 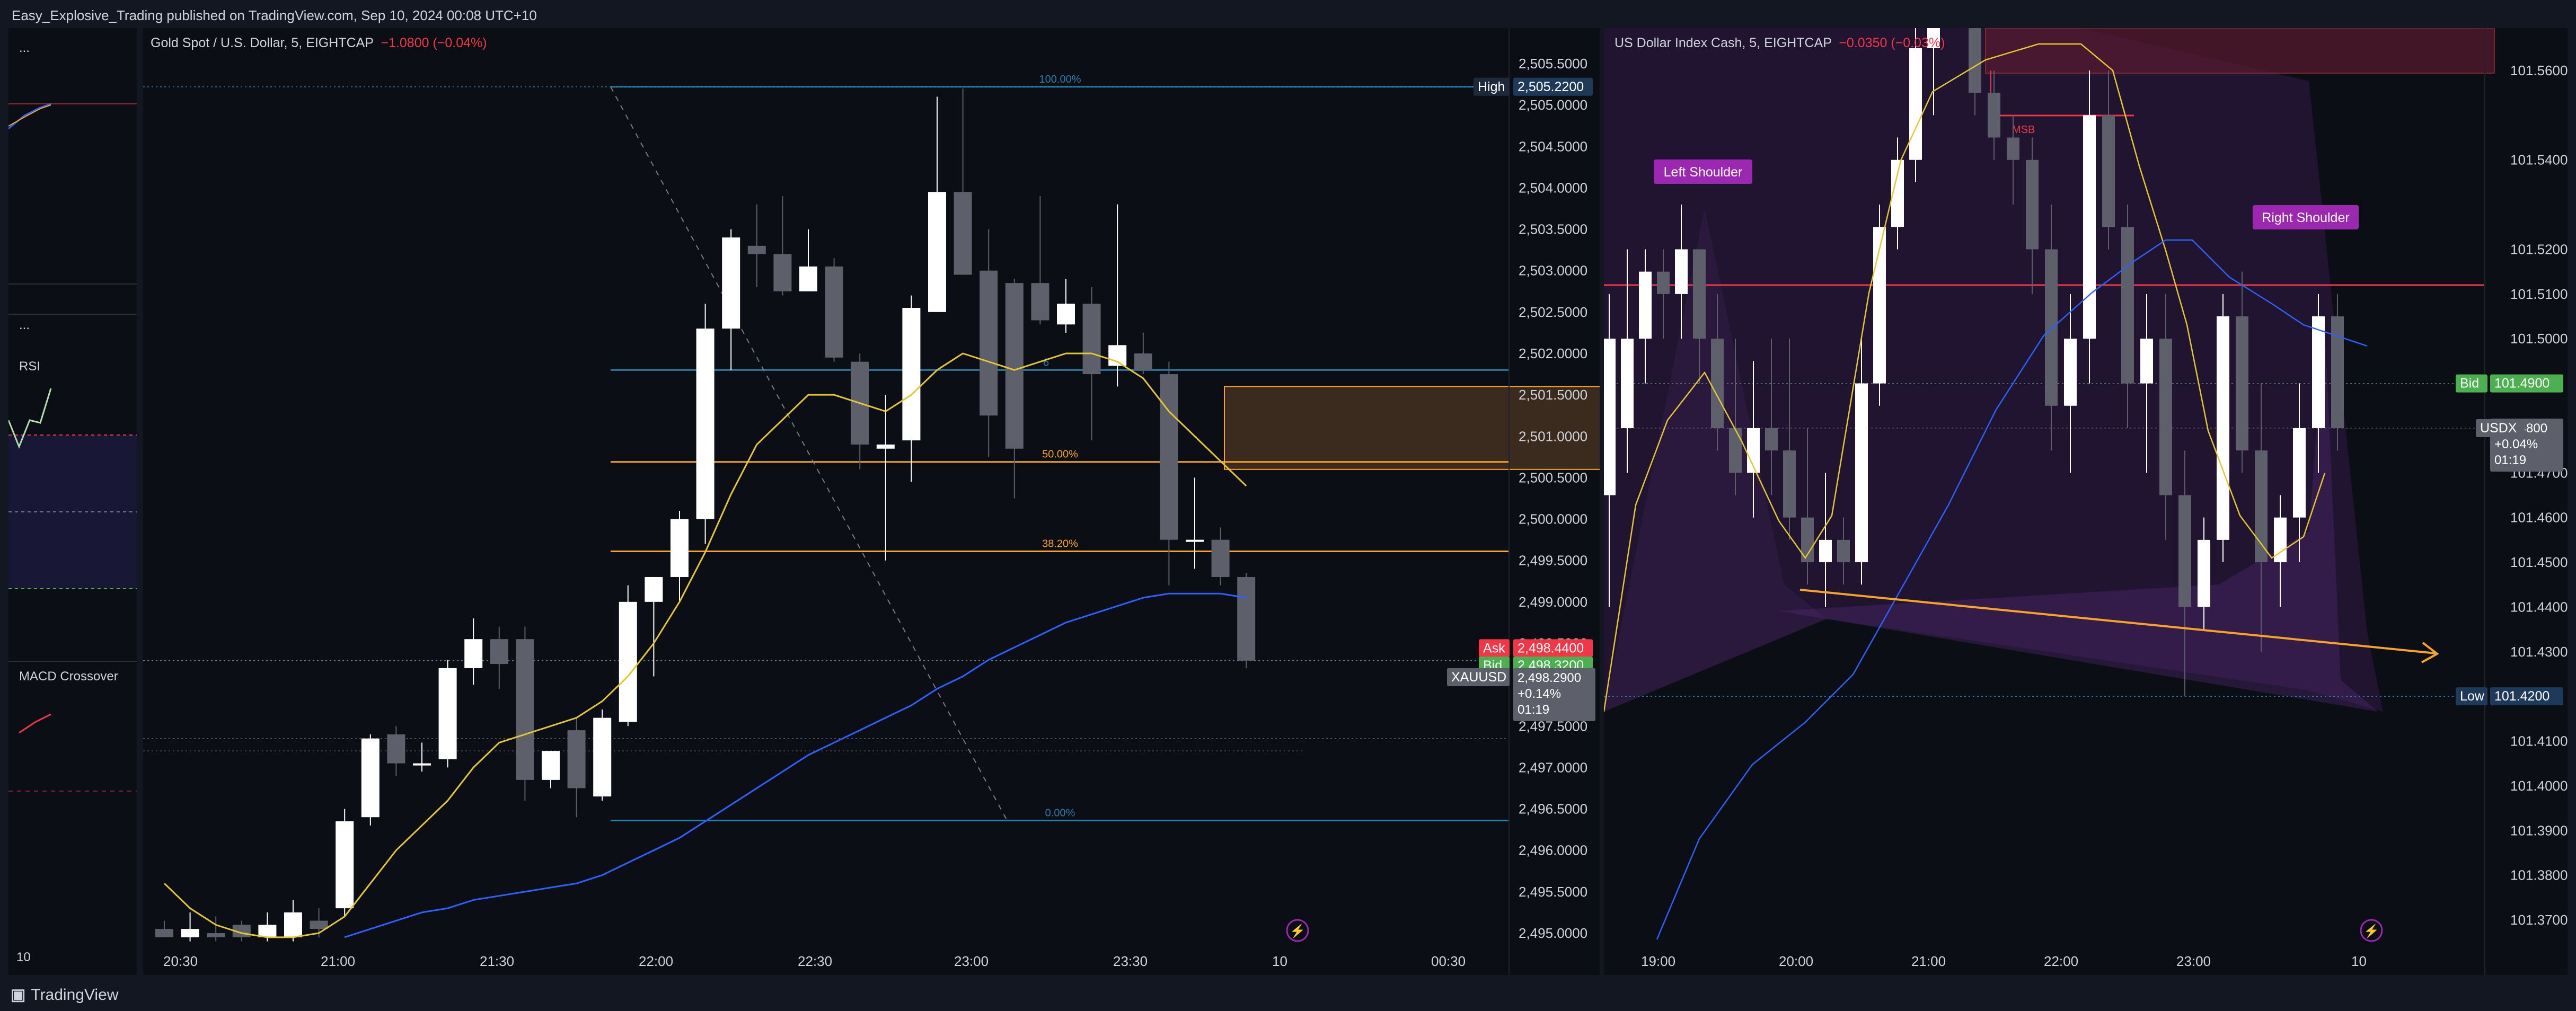 What do you see at coordinates (68, 677) in the screenshot?
I see `macd-label: MACD Crossover` at bounding box center [68, 677].